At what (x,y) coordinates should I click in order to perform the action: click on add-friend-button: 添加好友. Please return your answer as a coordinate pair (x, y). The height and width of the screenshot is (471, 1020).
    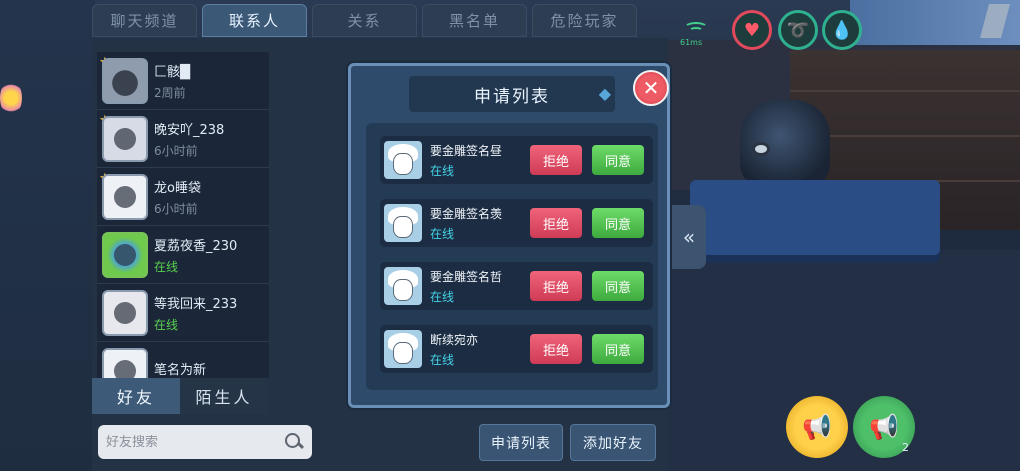
    Looking at the image, I should click on (613, 442).